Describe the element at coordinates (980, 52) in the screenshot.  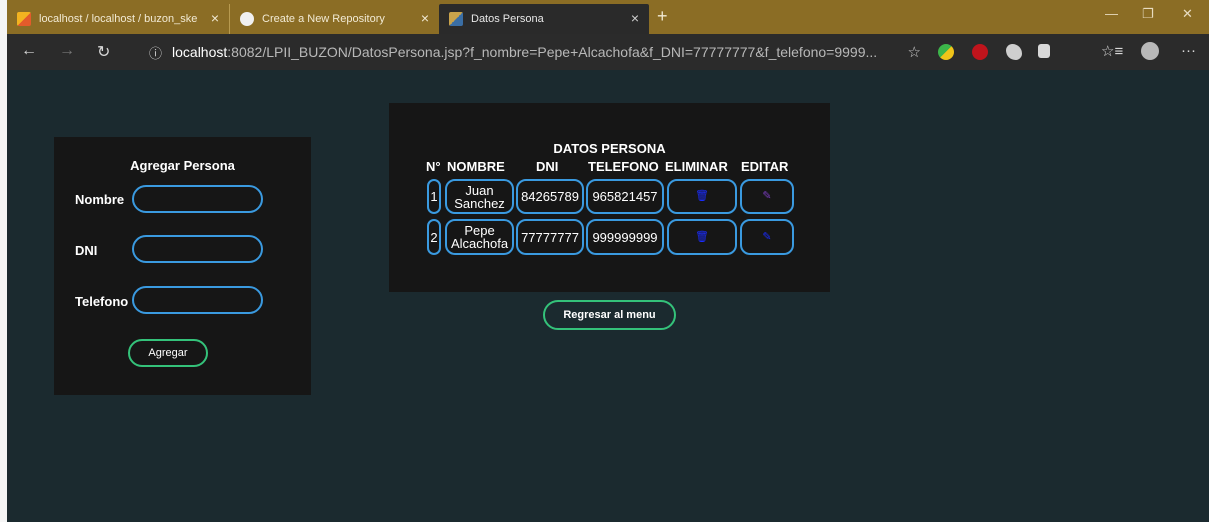
I see `ublock-icon` at that location.